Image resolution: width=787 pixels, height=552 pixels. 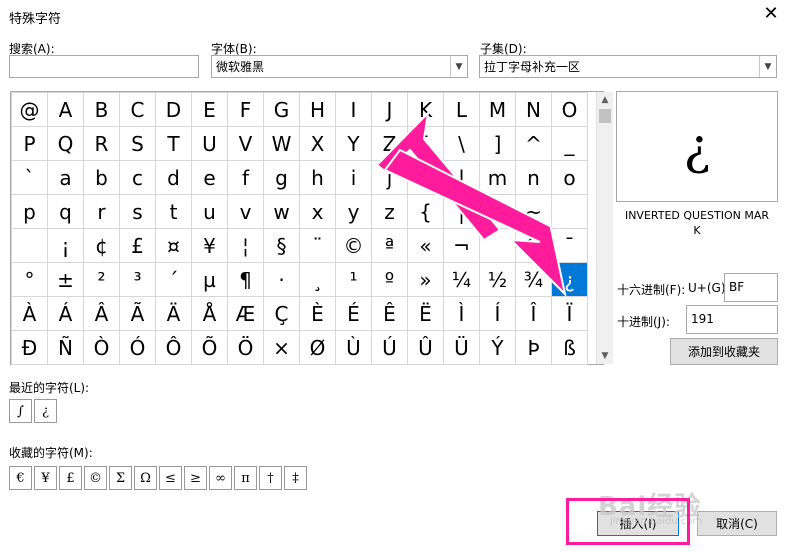 What do you see at coordinates (245, 279) in the screenshot?
I see `character-cell: ¶` at bounding box center [245, 279].